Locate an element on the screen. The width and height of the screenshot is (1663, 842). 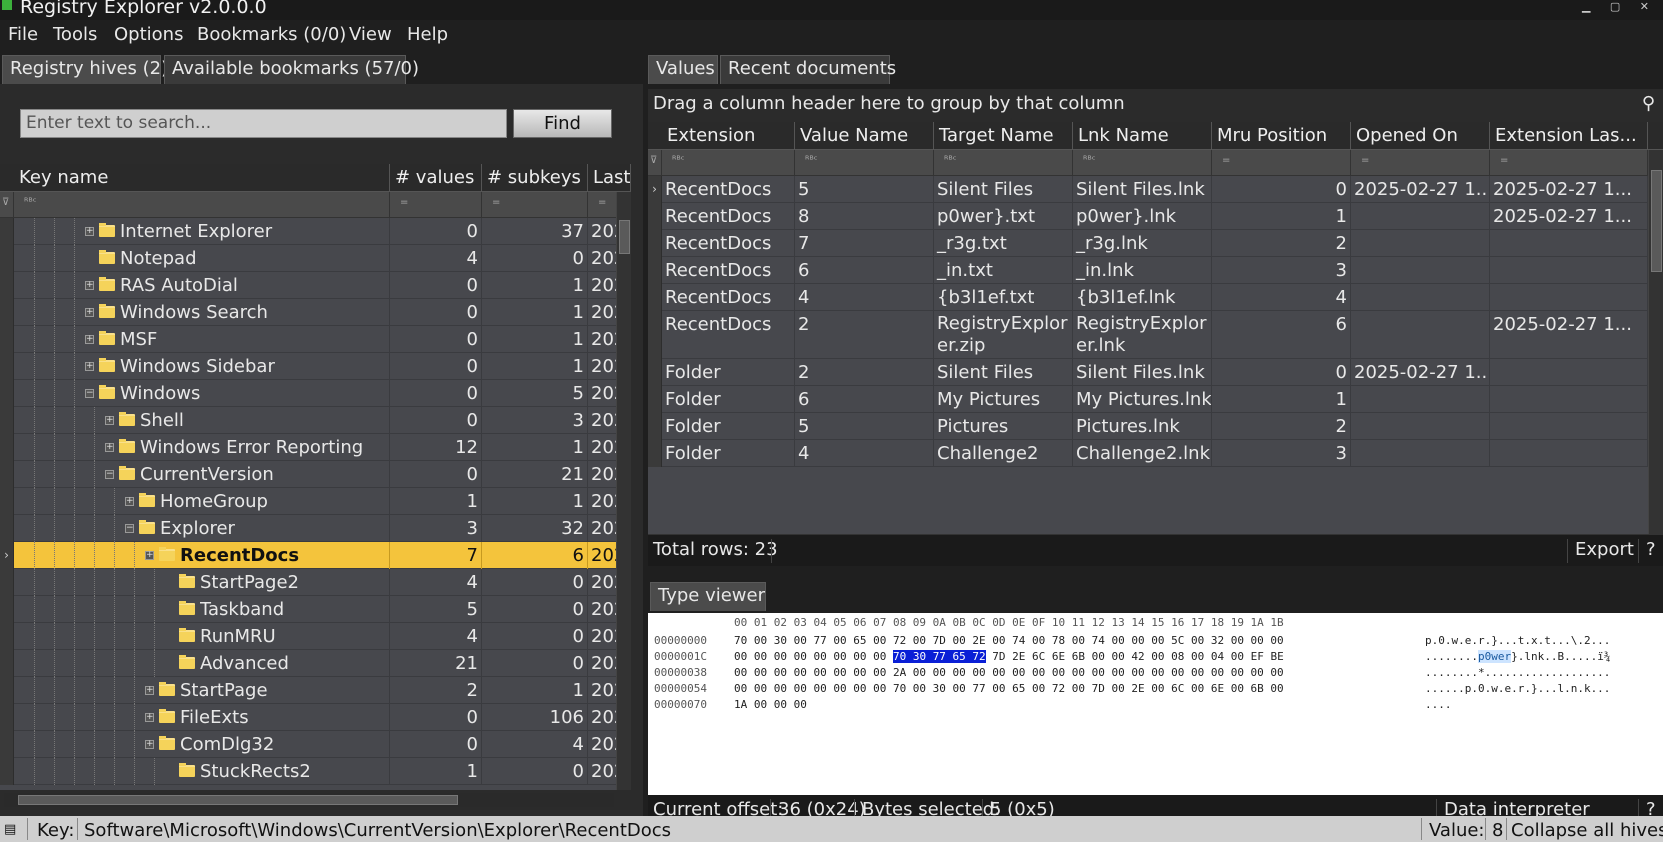
tree-row: Notepad 4 0 202 is located at coordinates (315, 258).